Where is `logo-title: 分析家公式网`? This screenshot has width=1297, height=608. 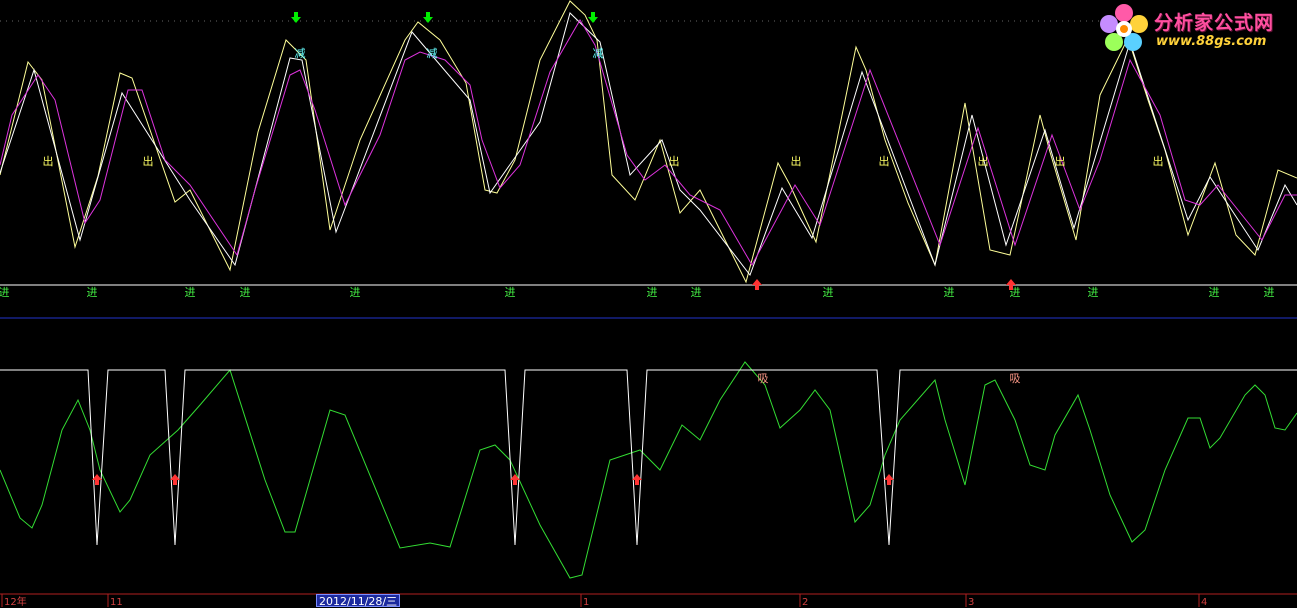
logo-title: 分析家公式网 is located at coordinates (1214, 23).